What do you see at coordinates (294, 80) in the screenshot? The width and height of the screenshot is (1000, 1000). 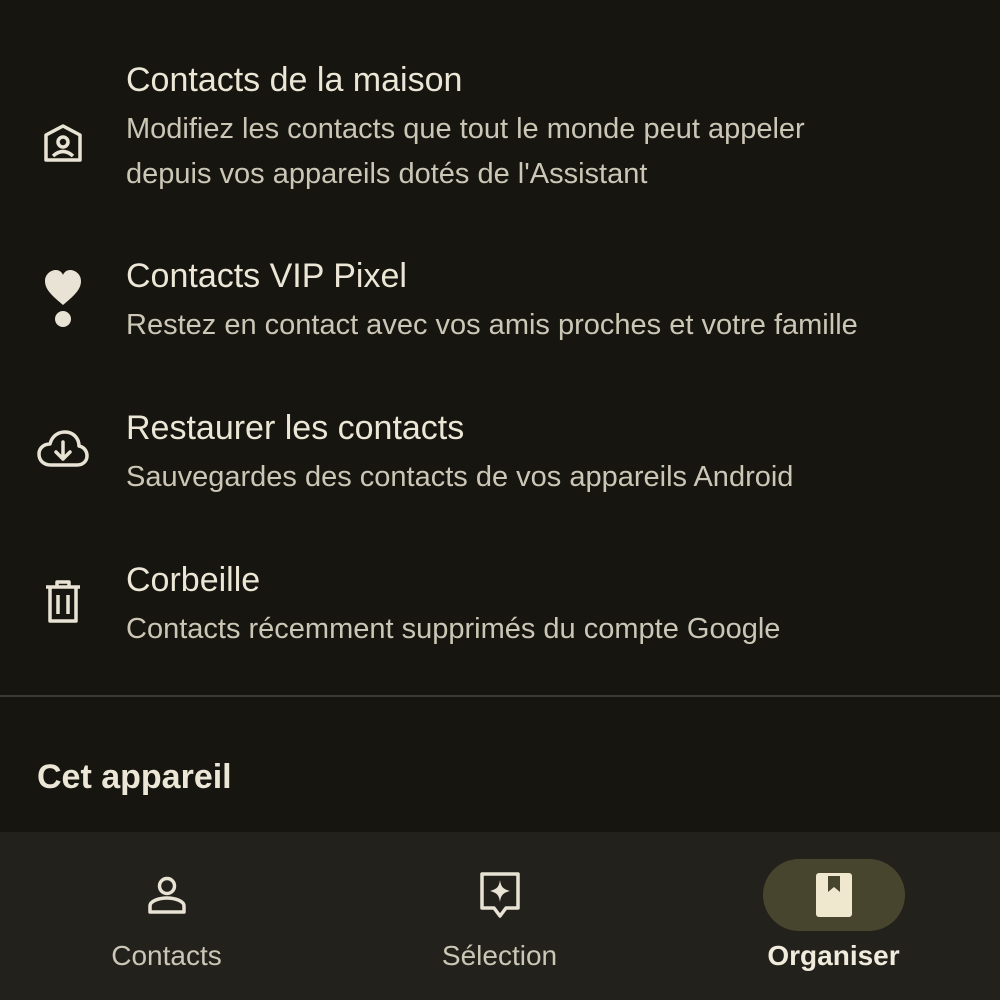 I see `menu-item-title: Contacts de la maison` at bounding box center [294, 80].